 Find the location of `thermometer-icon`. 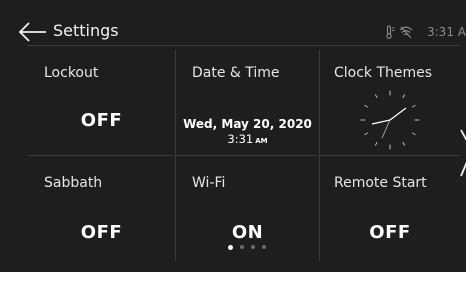

thermometer-icon is located at coordinates (390, 31).